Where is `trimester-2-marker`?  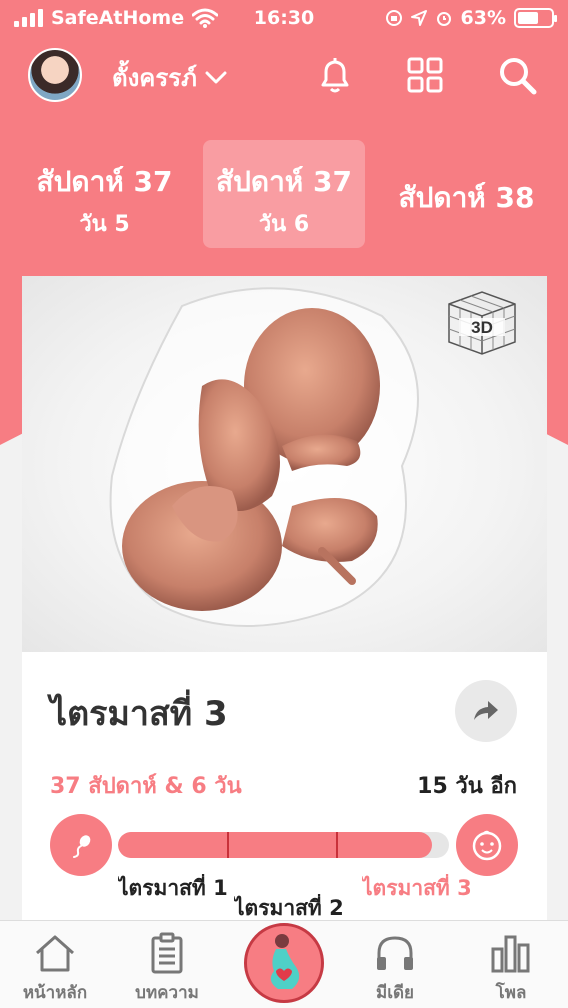 trimester-2-marker is located at coordinates (337, 845).